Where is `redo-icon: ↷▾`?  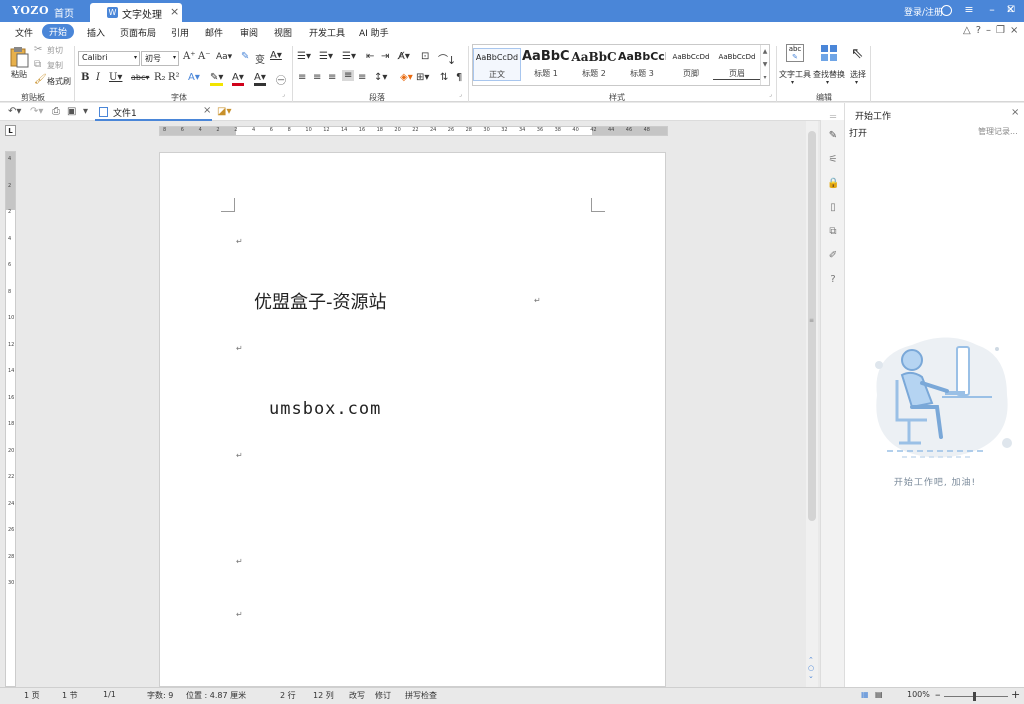 redo-icon: ↷▾ is located at coordinates (36, 111).